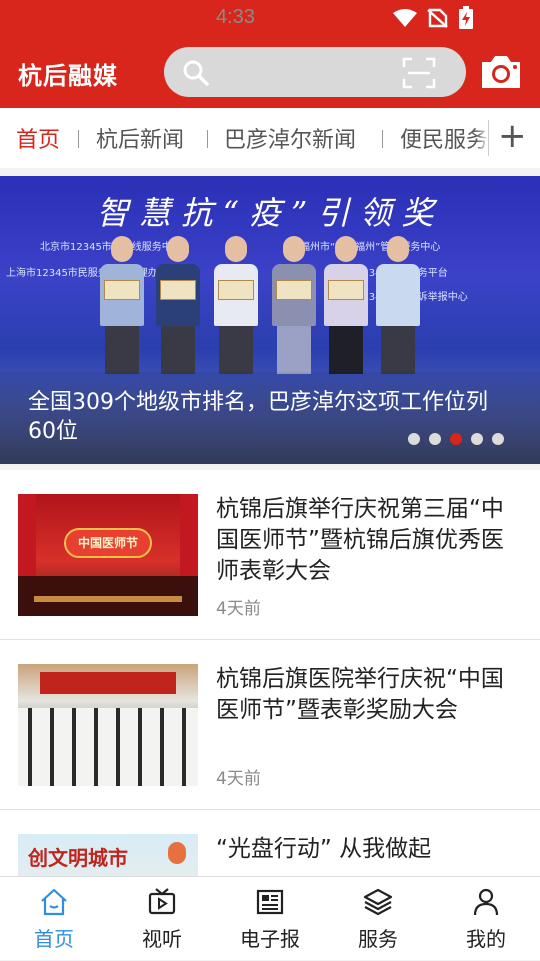  What do you see at coordinates (162, 901) in the screenshot?
I see `video-icon` at bounding box center [162, 901].